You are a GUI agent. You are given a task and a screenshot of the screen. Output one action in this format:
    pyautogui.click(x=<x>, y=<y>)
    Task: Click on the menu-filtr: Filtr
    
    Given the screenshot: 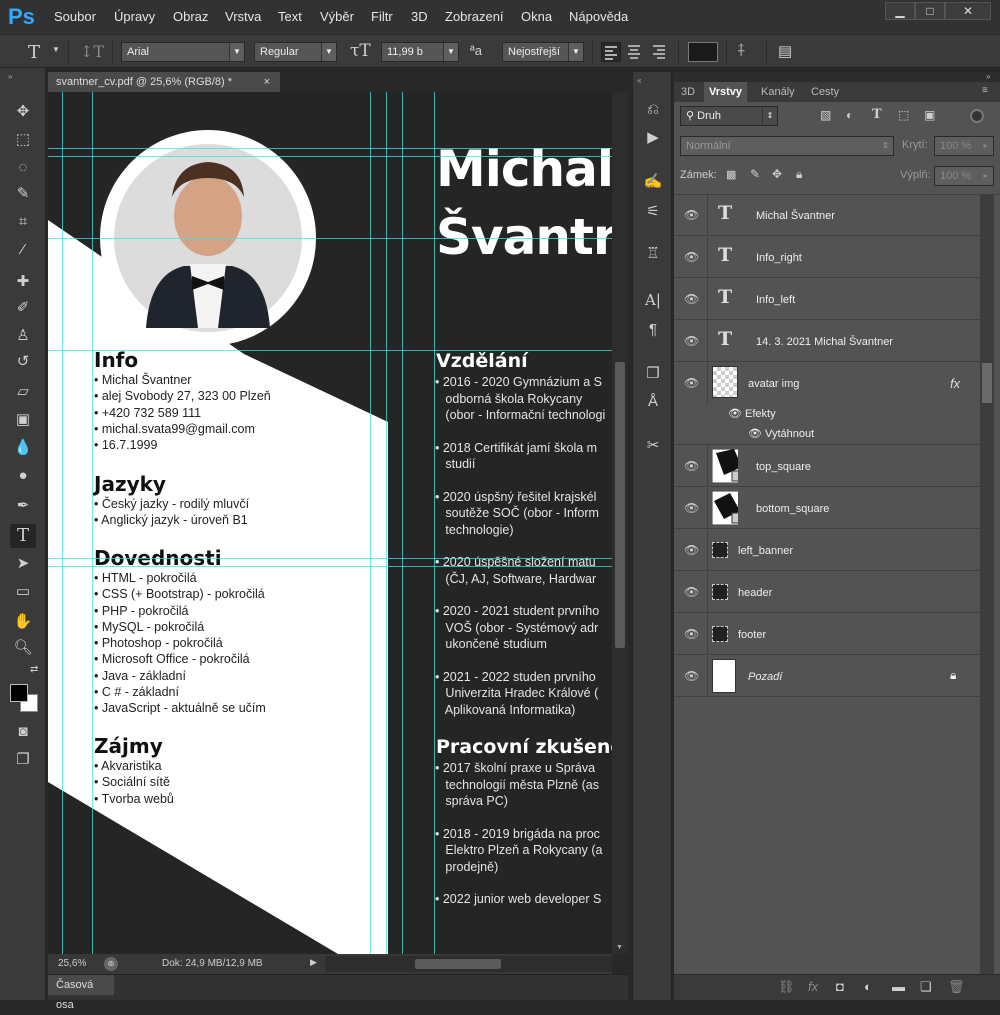 What is the action you would take?
    pyautogui.click(x=382, y=16)
    